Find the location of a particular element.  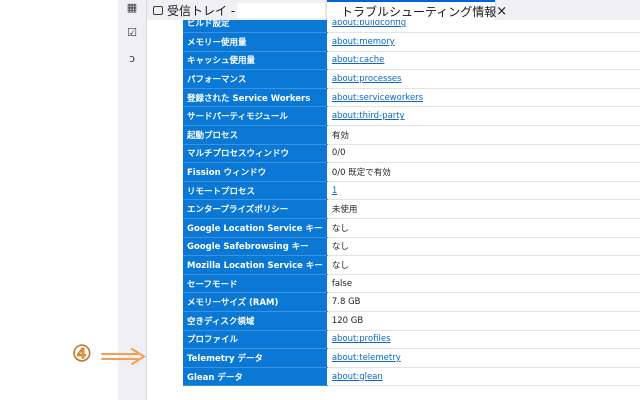

table-row: メモリーサイズ (RAM) 7.8 GB is located at coordinates (411, 302).